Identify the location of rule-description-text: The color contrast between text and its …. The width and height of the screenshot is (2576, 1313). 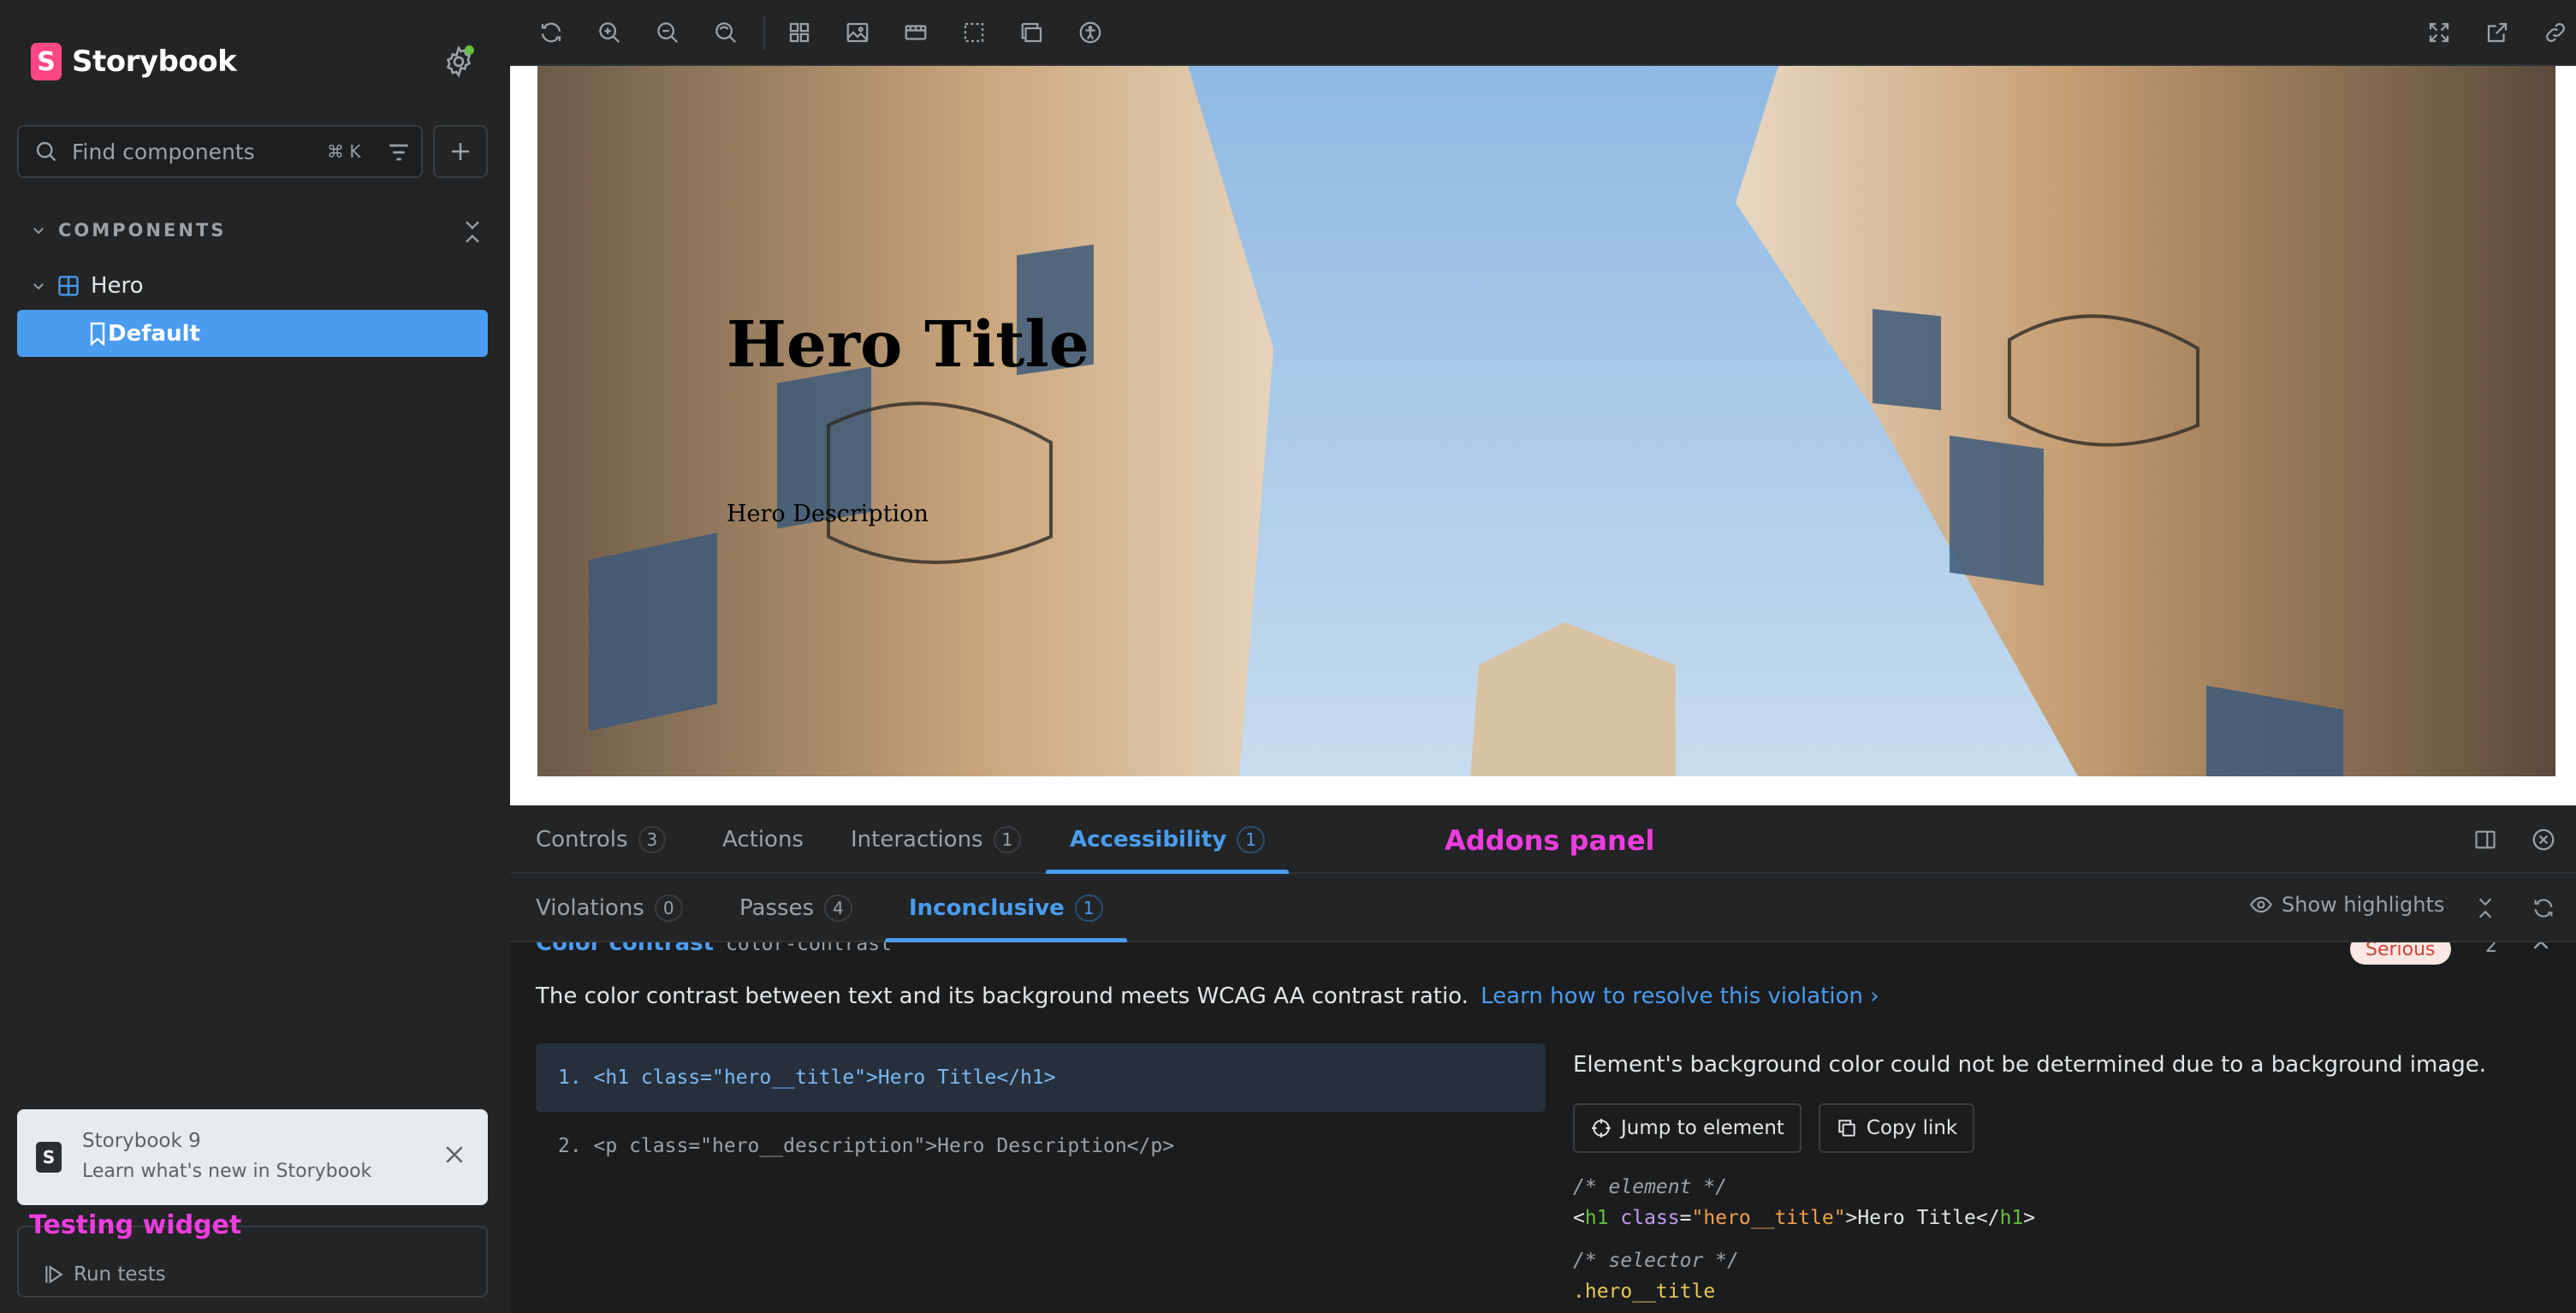
(1002, 996).